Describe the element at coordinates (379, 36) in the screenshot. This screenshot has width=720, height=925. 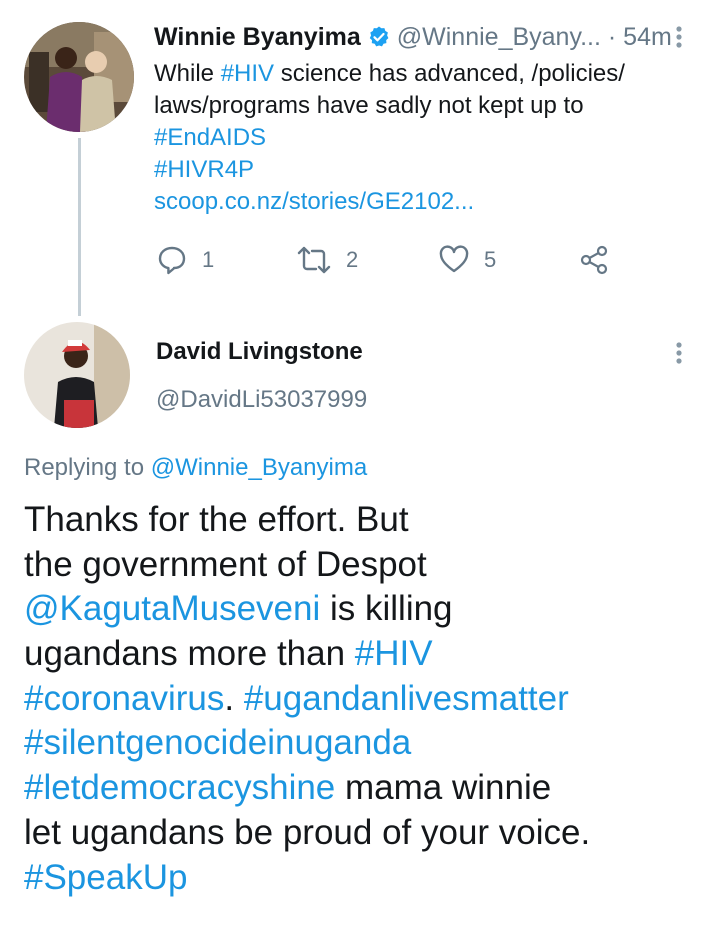
I see `verified-badge-icon` at that location.